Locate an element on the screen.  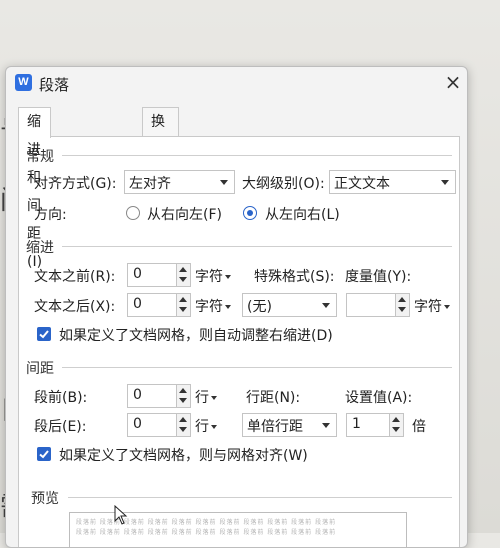
spacing-after-label: 段后(E): is located at coordinates (60, 427).